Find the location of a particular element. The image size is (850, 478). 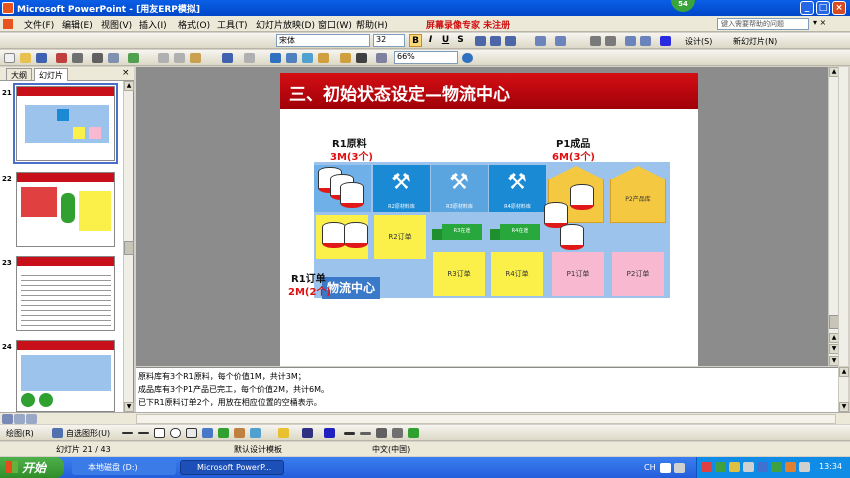

line-icon is located at coordinates (127, 433).